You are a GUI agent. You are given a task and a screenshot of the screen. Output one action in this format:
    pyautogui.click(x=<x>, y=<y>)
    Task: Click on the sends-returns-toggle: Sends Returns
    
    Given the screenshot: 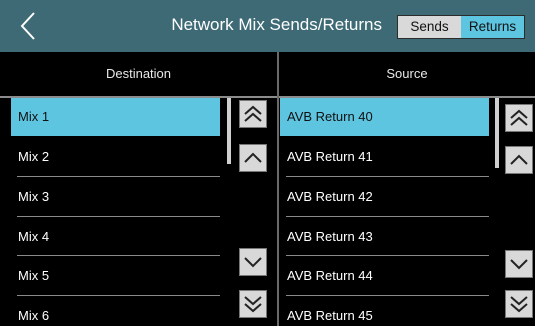 What is the action you would take?
    pyautogui.click(x=461, y=27)
    